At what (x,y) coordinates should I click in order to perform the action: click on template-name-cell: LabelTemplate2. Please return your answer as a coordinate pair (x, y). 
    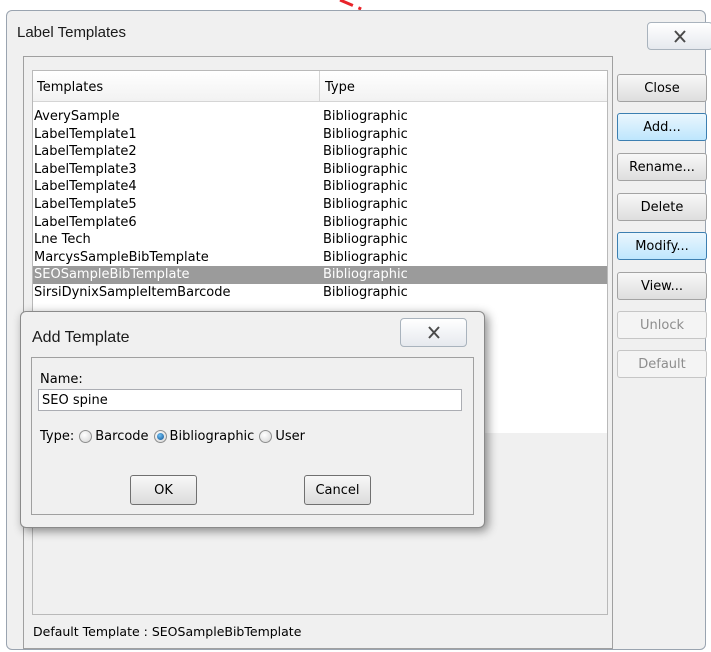
    Looking at the image, I should click on (85, 152).